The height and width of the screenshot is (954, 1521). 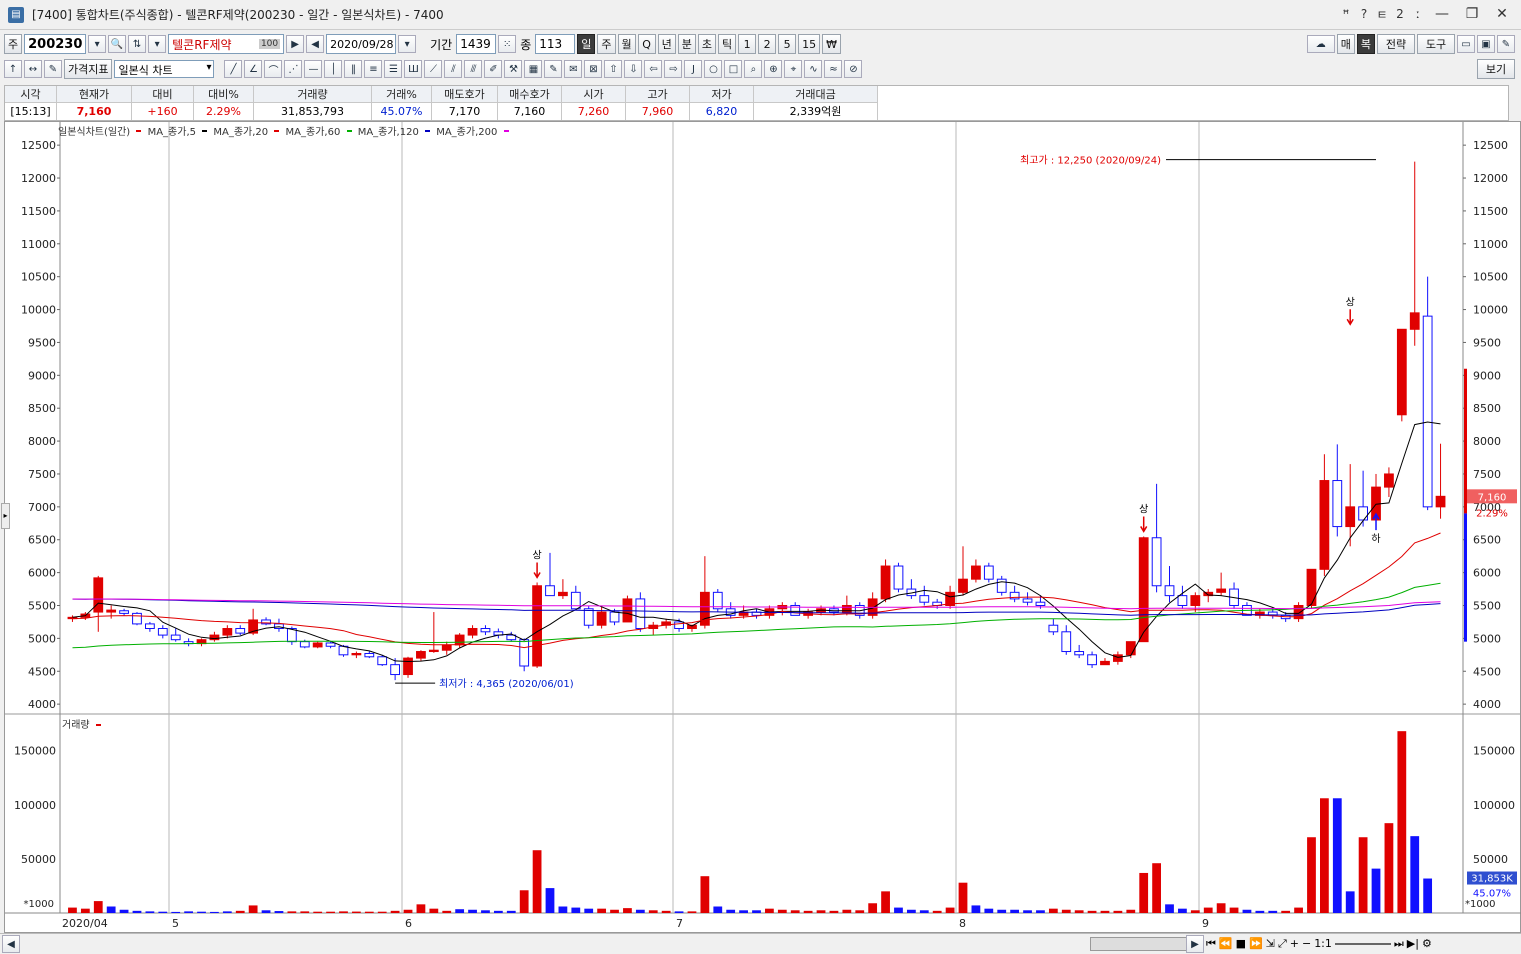 I want to click on order-button: 매, so click(x=1345, y=44).